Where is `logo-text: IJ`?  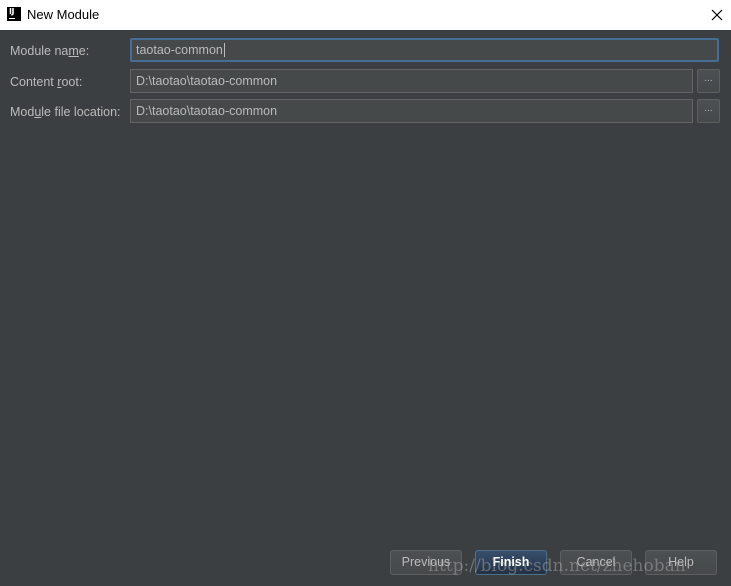
logo-text: IJ is located at coordinates (11, 11).